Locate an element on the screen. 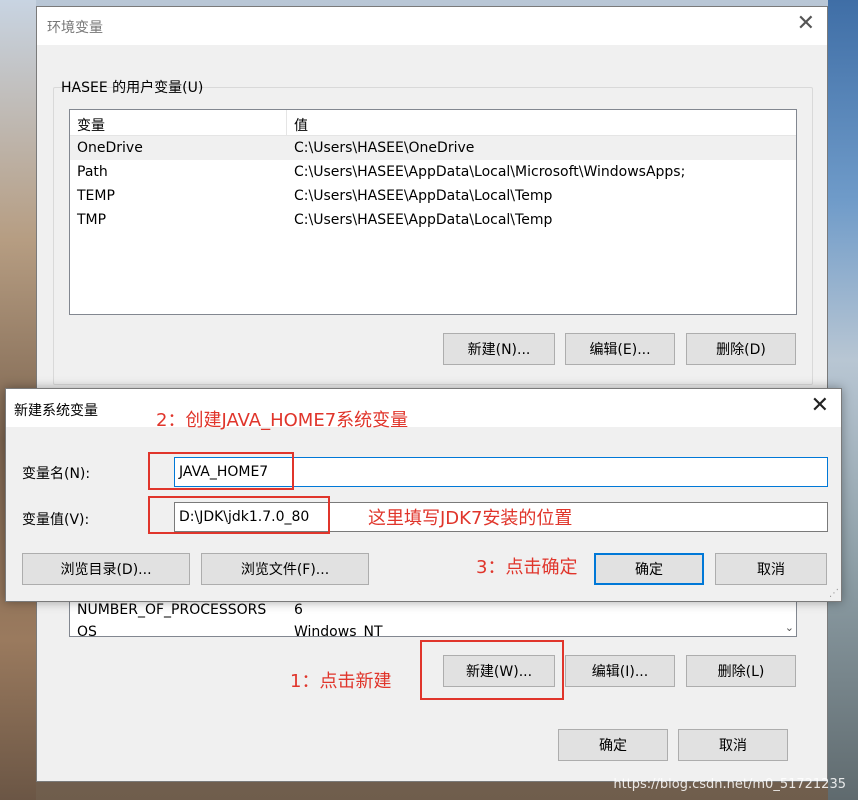  cancel-button: 取消 is located at coordinates (733, 745).